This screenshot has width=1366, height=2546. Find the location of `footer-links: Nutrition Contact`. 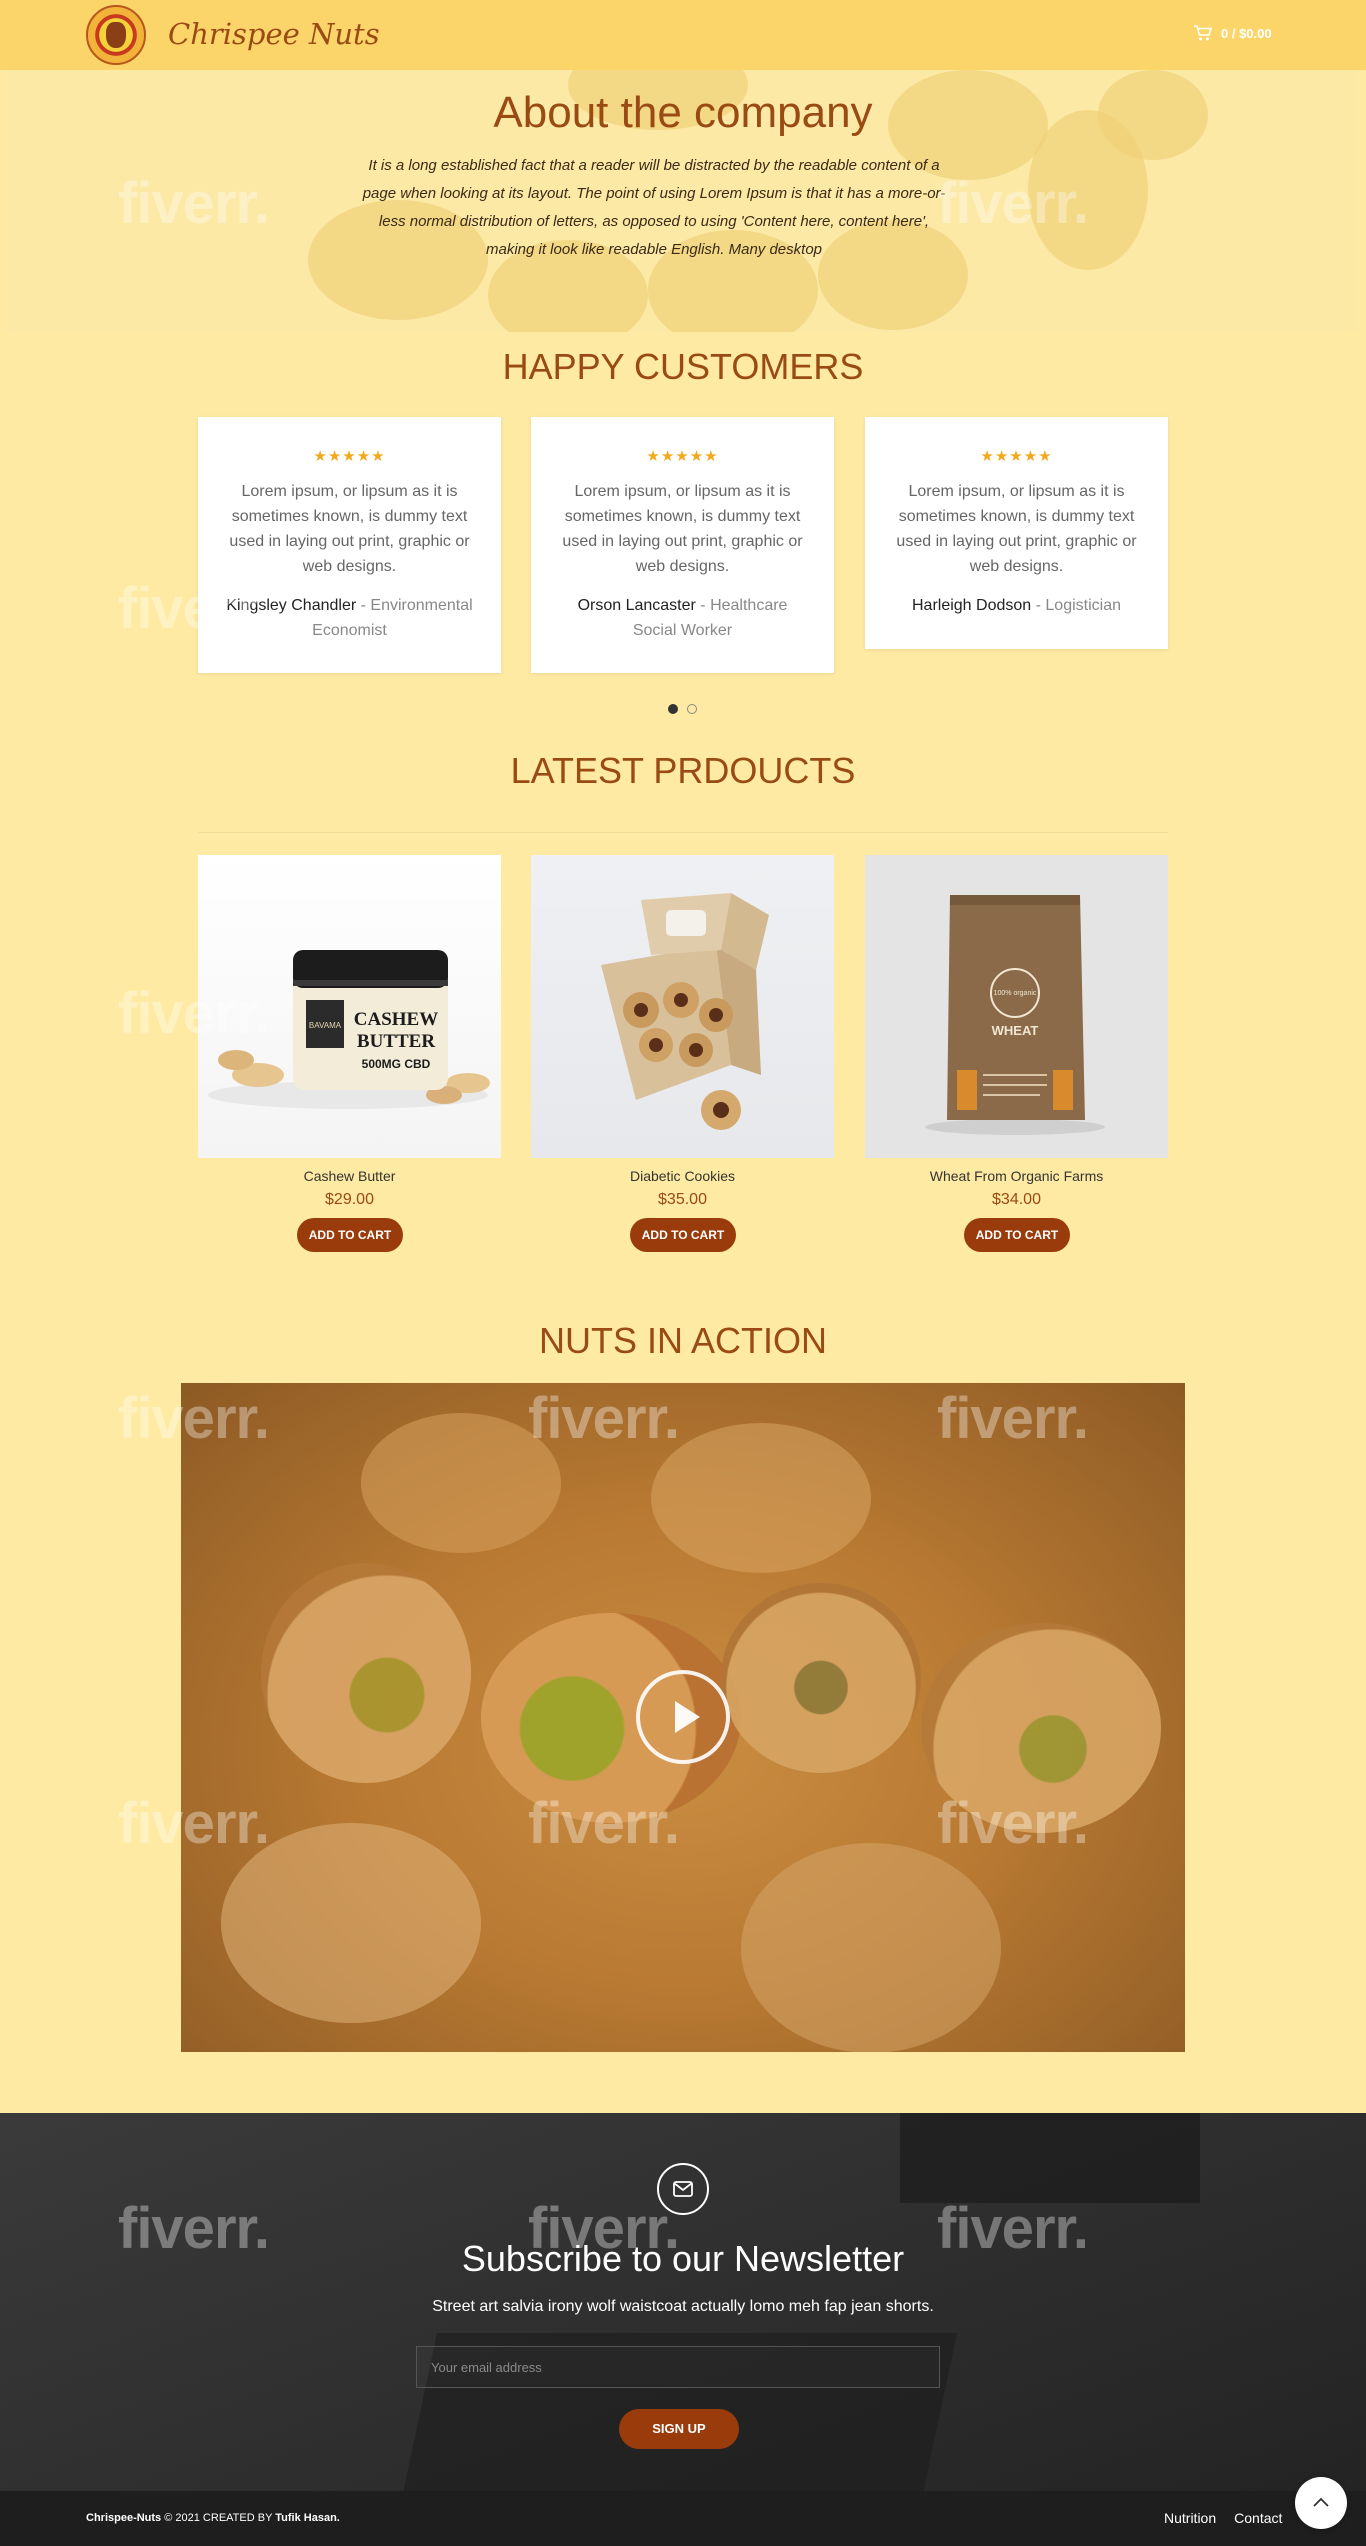

footer-links: Nutrition Contact is located at coordinates (1223, 2518).